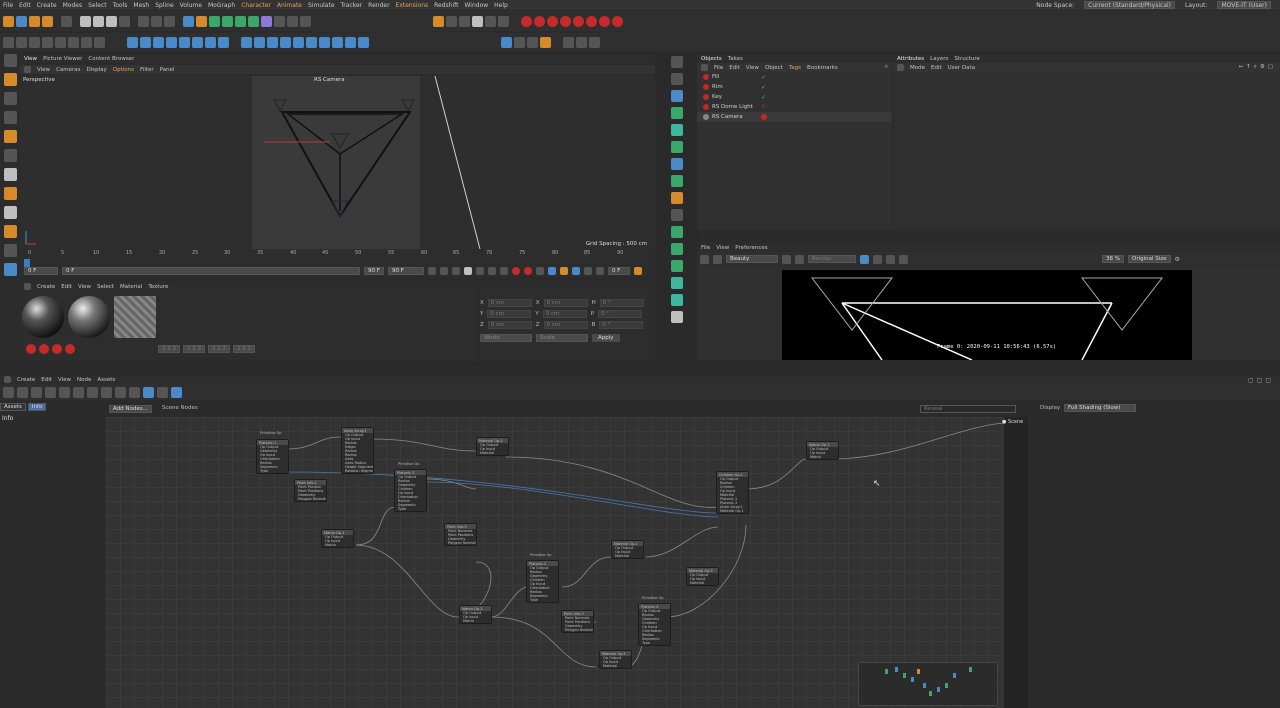  What do you see at coordinates (64, 392) in the screenshot?
I see `node-tool-5-icon` at bounding box center [64, 392].